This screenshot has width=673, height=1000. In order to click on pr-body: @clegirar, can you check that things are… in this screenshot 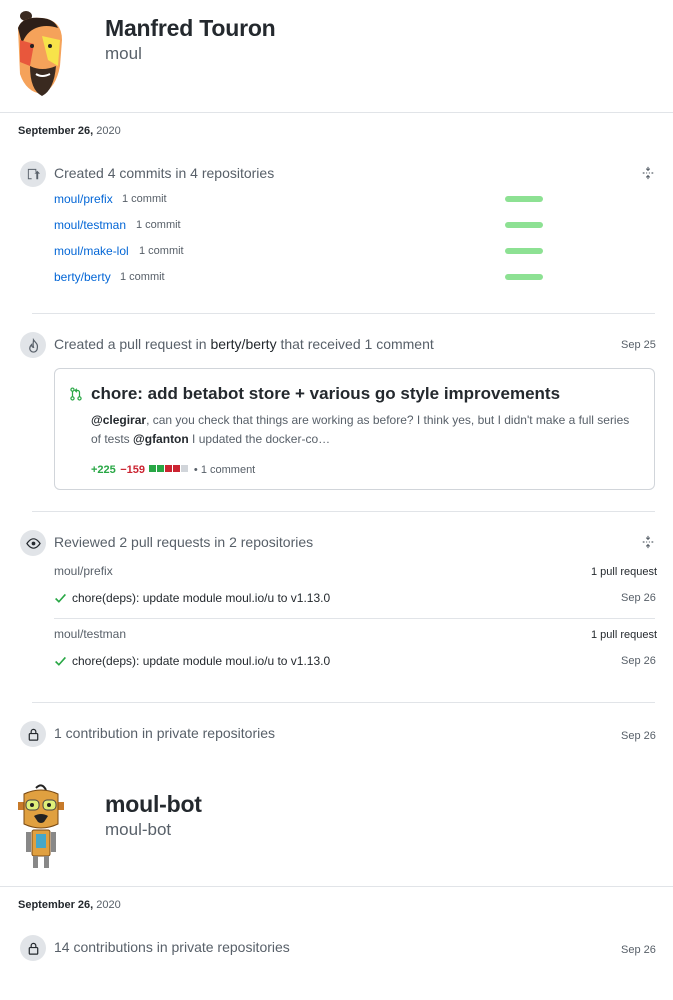, I will do `click(360, 429)`.